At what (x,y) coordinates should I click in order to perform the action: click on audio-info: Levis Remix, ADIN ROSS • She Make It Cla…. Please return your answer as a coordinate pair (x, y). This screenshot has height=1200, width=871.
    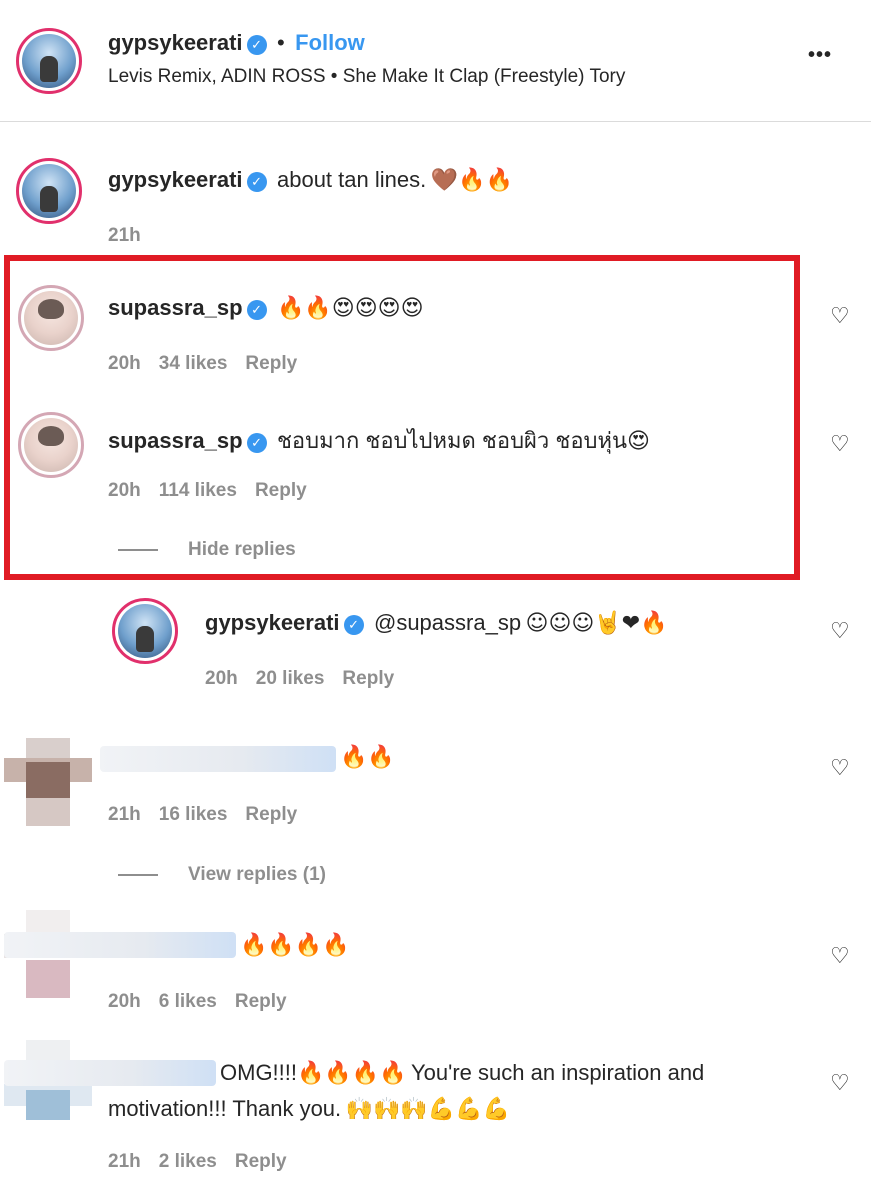
    Looking at the image, I should click on (366, 77).